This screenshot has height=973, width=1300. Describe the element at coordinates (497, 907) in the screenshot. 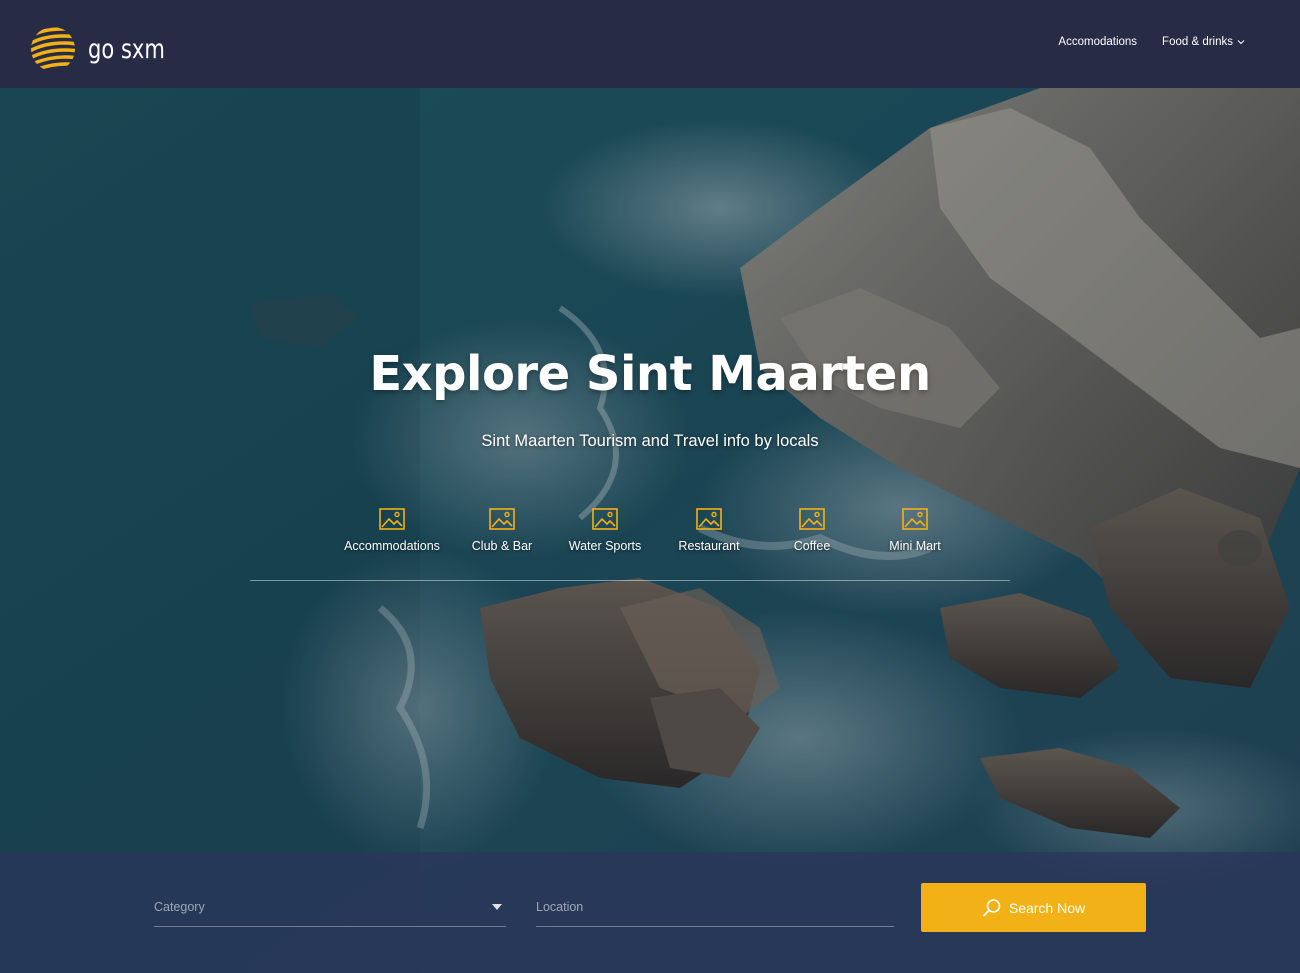

I see `caret-down-icon` at that location.